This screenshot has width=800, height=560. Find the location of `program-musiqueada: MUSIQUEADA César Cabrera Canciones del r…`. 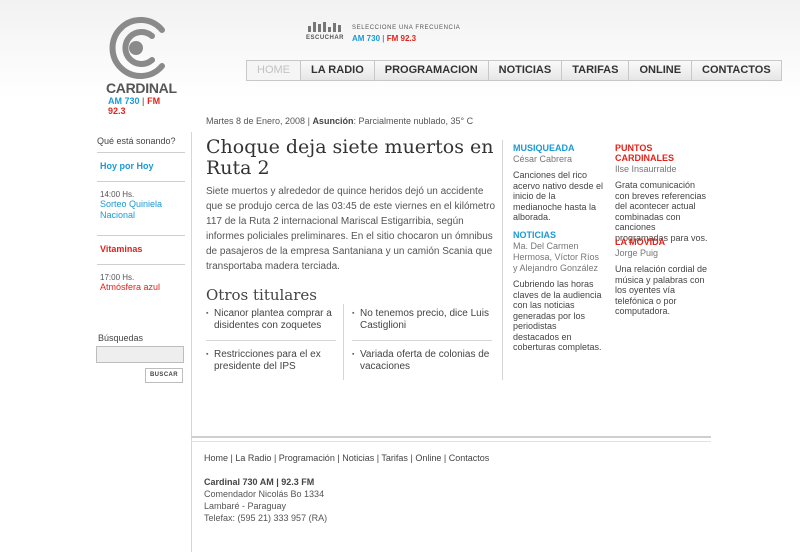

program-musiqueada: MUSIQUEADA César Cabrera Canciones del r… is located at coordinates (559, 183).